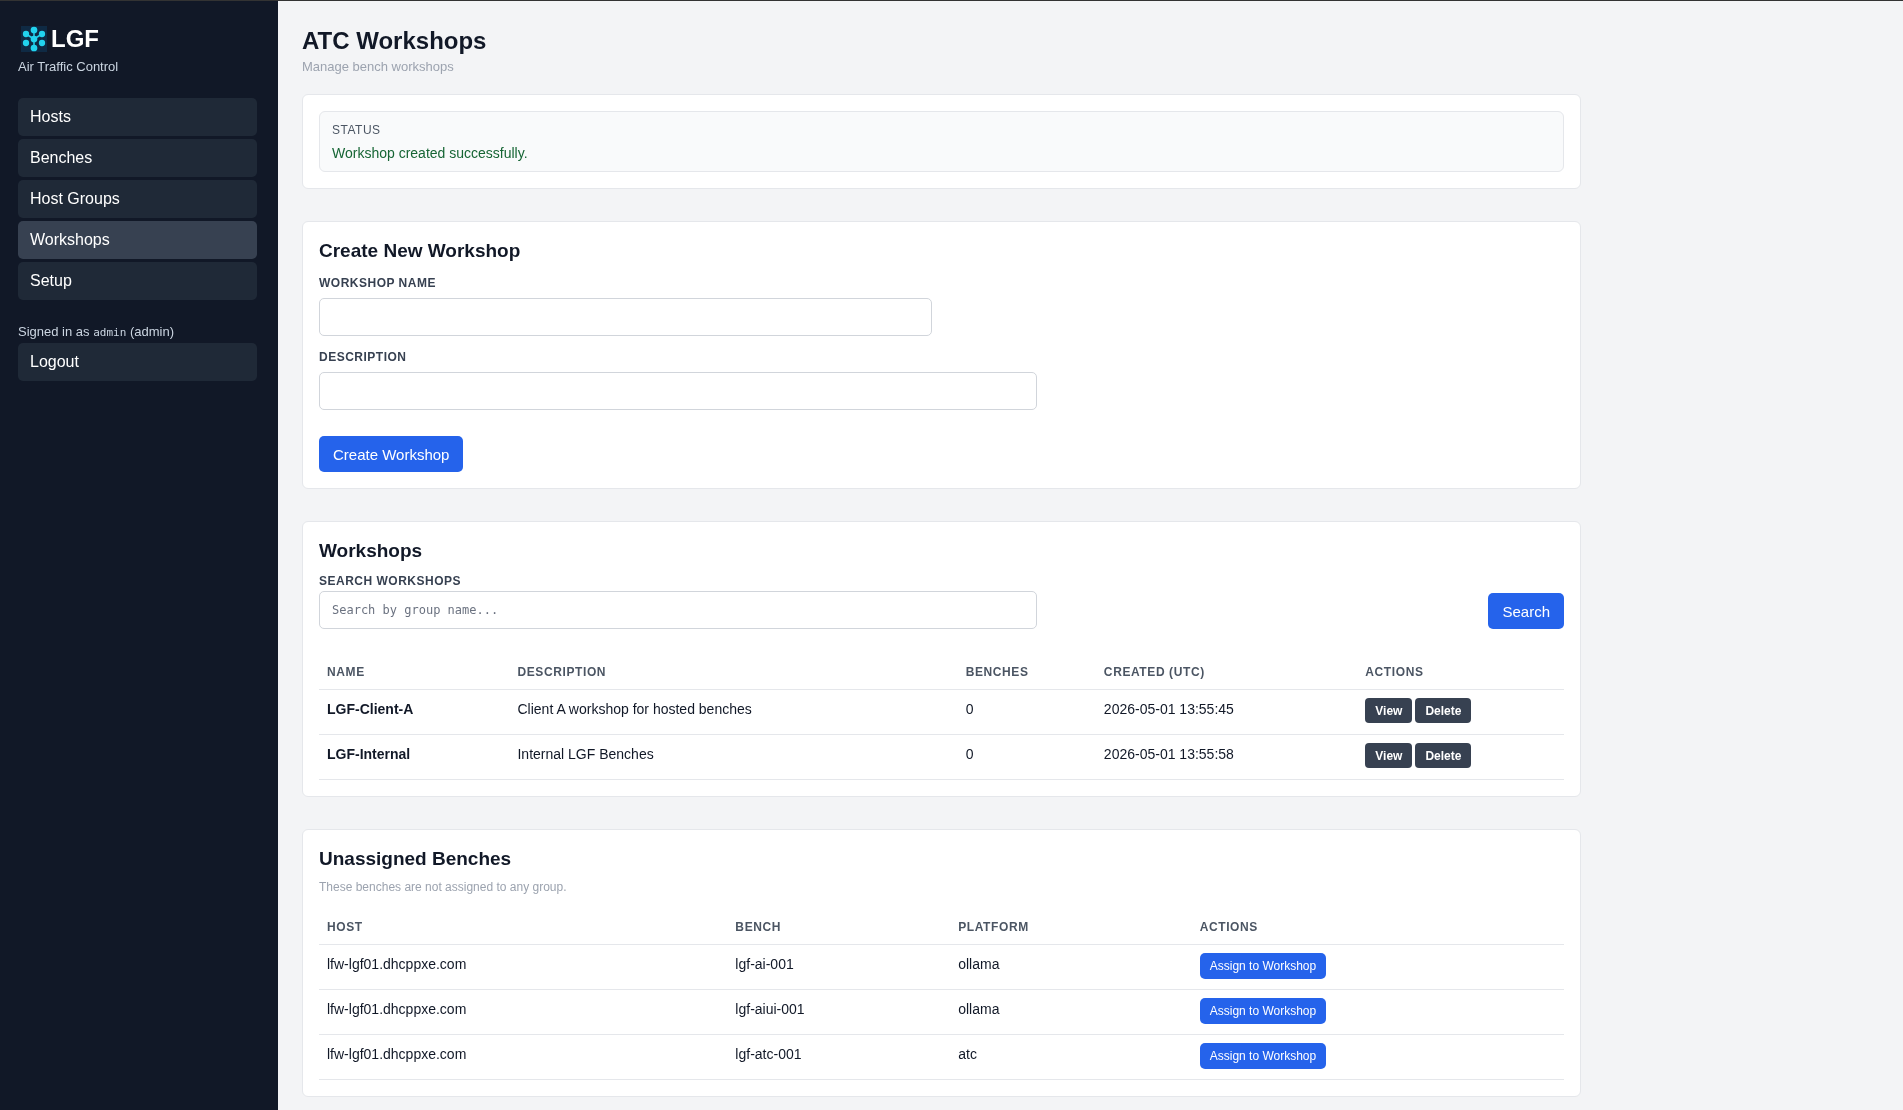 This screenshot has width=1903, height=1110. What do you see at coordinates (839, 928) in the screenshot?
I see `column-header: BENCH` at bounding box center [839, 928].